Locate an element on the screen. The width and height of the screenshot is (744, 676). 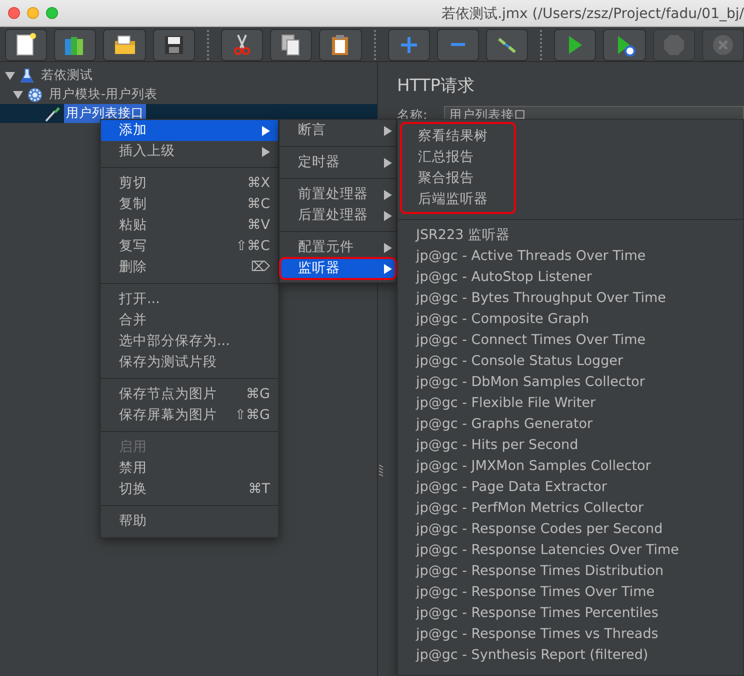
menu-item: 剪切 ⌘X is located at coordinates (189, 183).